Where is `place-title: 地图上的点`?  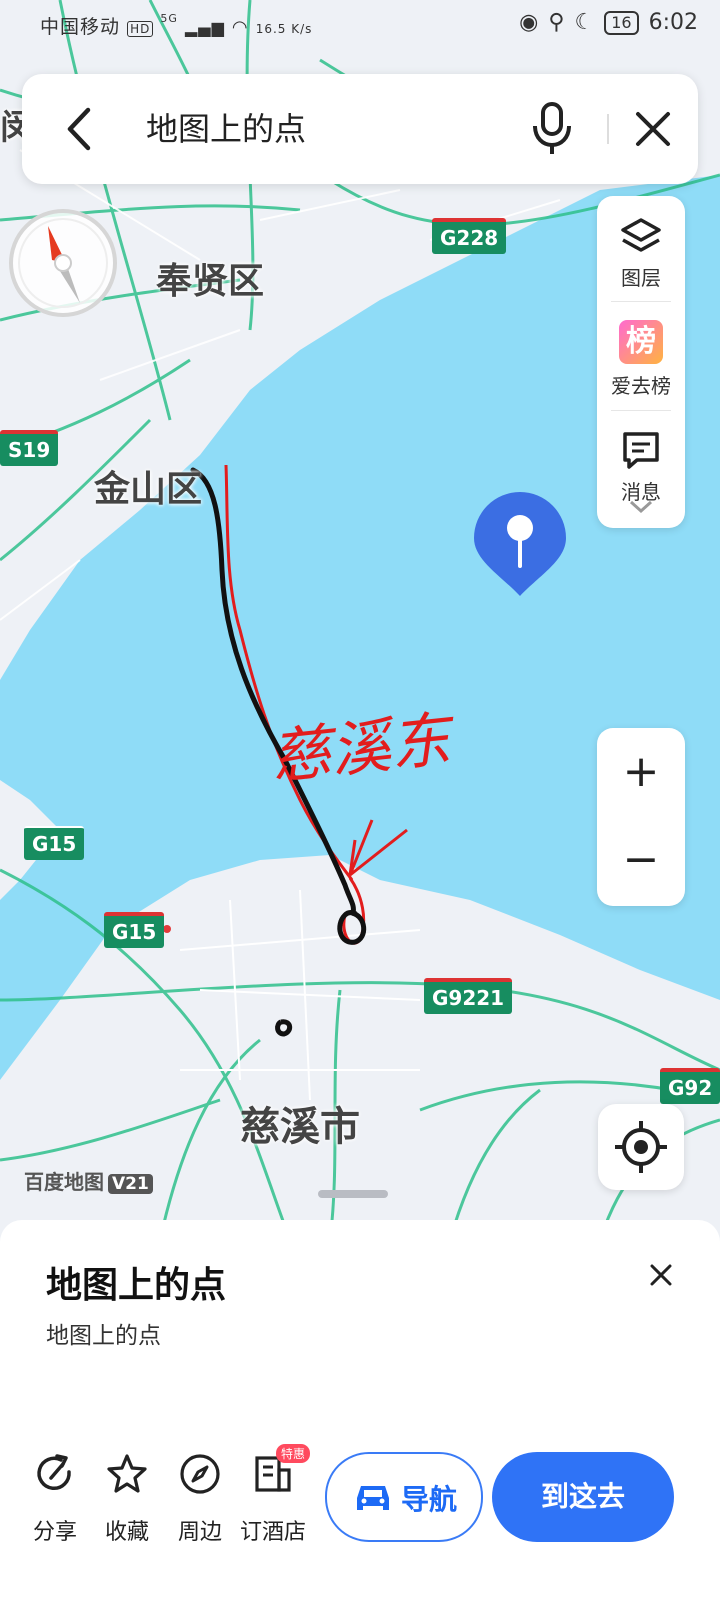
place-title: 地图上的点 is located at coordinates (136, 1285).